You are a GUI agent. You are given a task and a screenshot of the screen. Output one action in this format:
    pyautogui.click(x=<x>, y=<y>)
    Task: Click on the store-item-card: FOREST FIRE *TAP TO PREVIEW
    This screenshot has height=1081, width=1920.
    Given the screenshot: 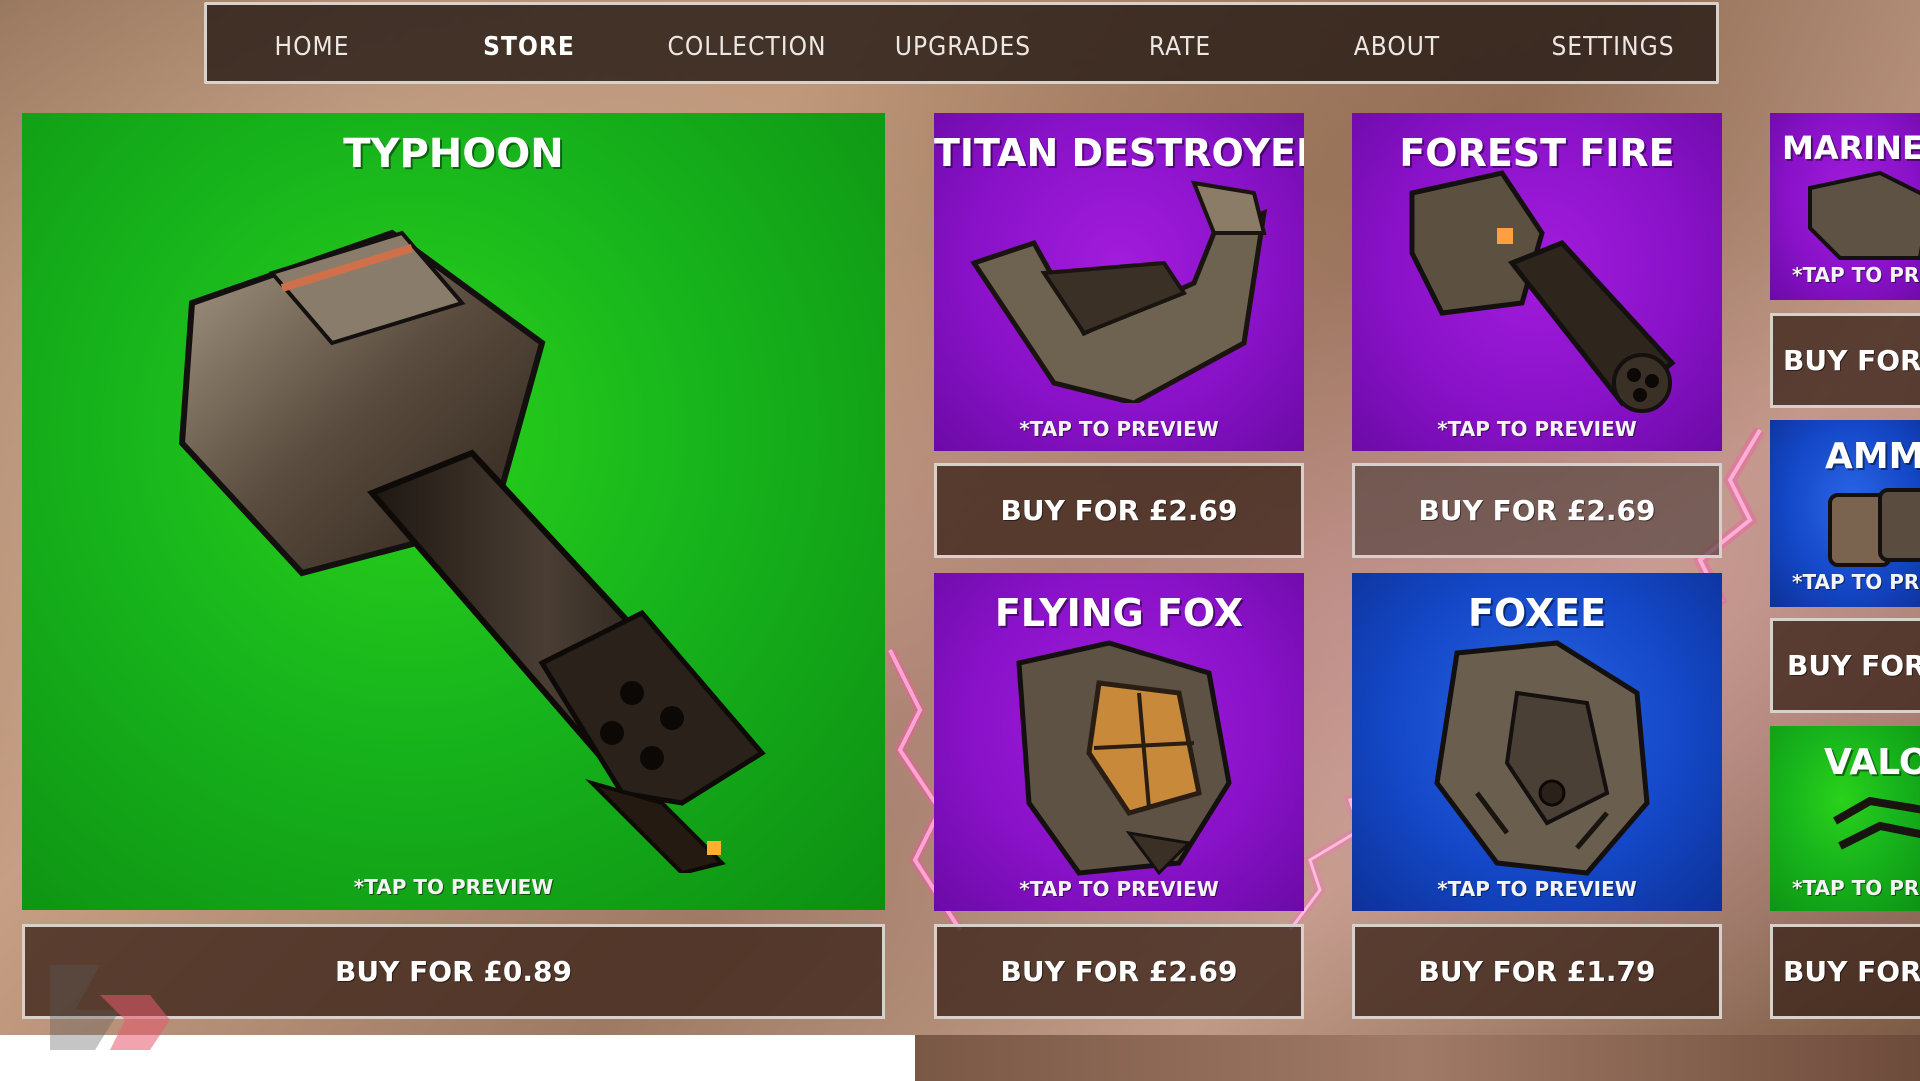 What is the action you would take?
    pyautogui.click(x=1537, y=282)
    